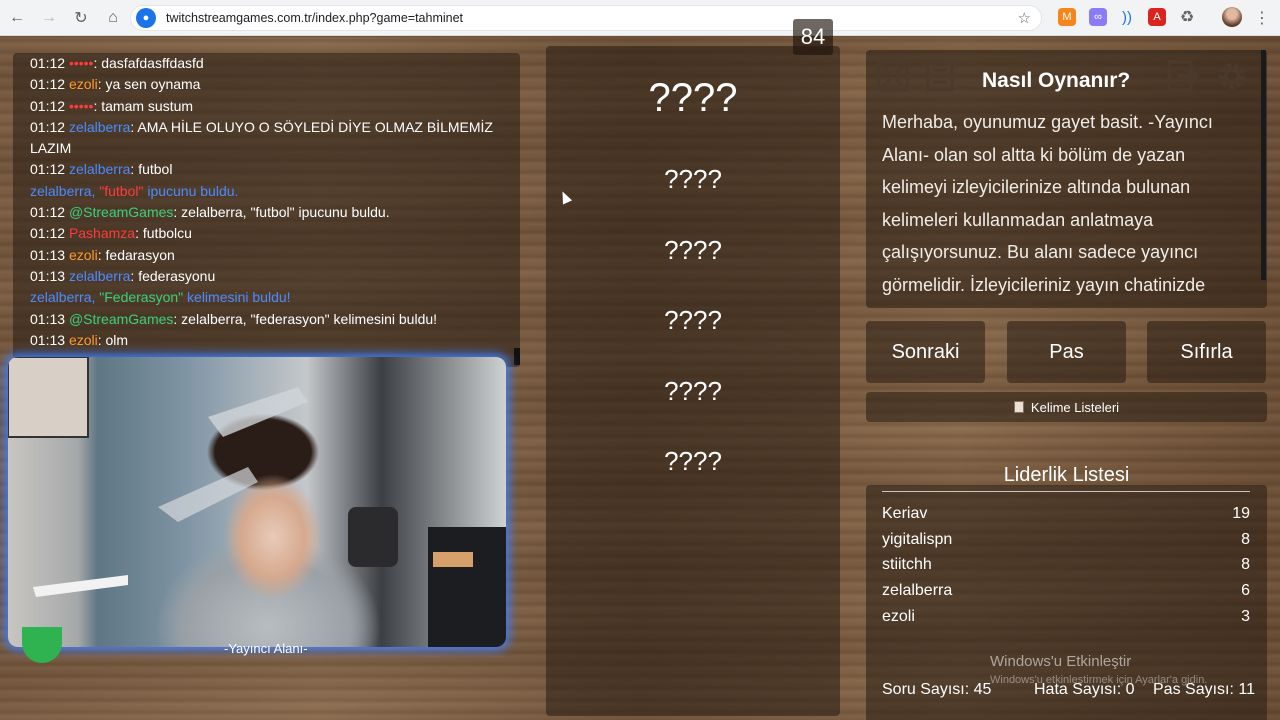 This screenshot has height=720, width=1280. I want to click on menu-kebab-icon: ⋮, so click(1262, 18).